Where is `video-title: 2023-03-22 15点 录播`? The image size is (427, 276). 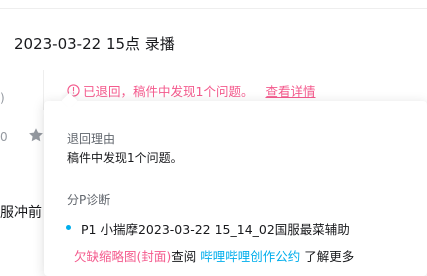
video-title: 2023-03-22 15点 录播 is located at coordinates (94, 43).